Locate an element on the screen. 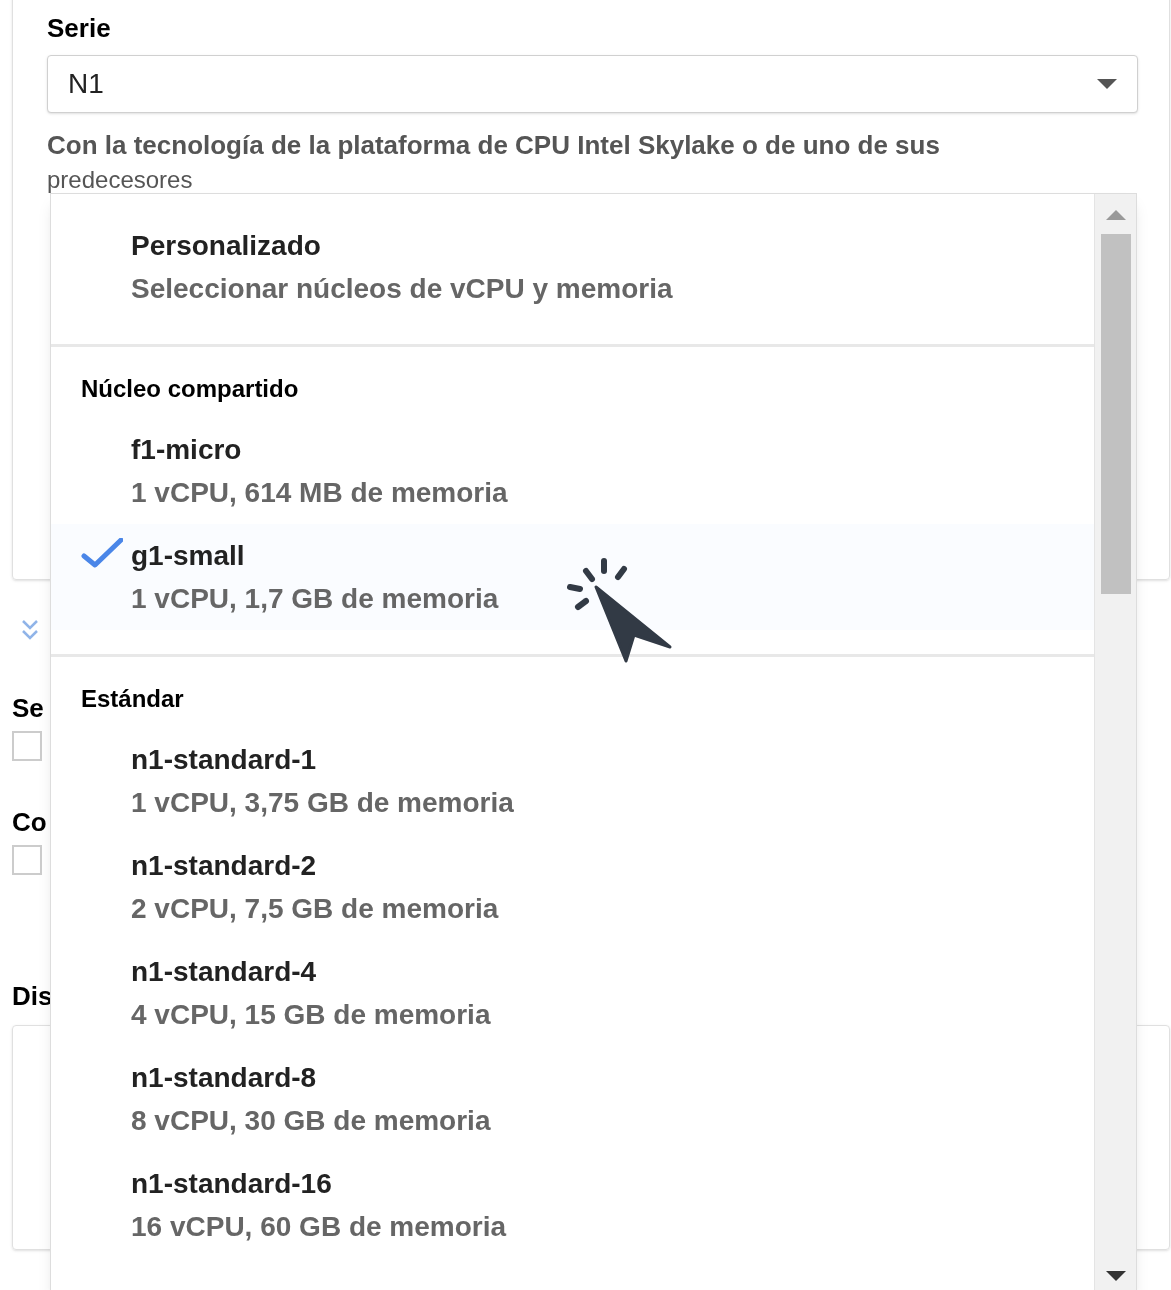 The image size is (1171, 1290). option-name: n1-standard-1 is located at coordinates (224, 760).